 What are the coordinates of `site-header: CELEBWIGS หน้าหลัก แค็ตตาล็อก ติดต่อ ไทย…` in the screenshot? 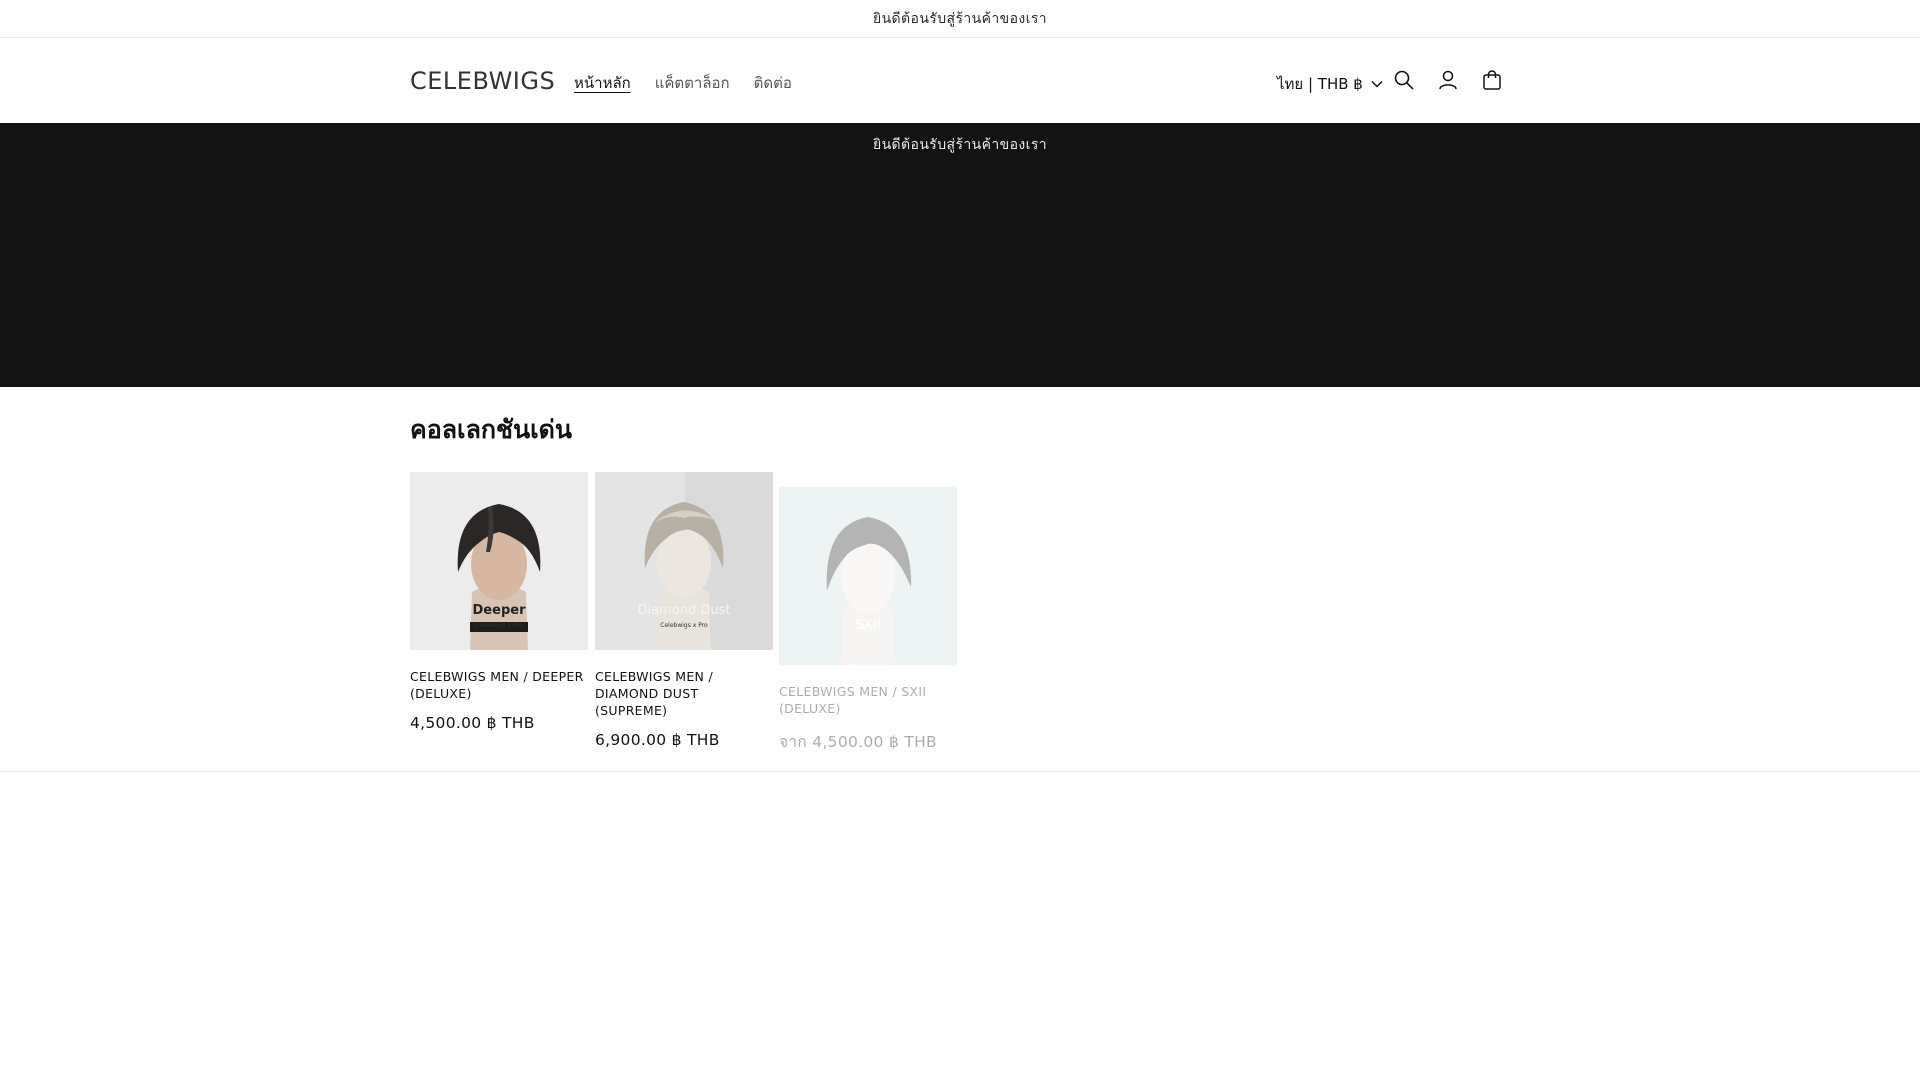 It's located at (960, 81).